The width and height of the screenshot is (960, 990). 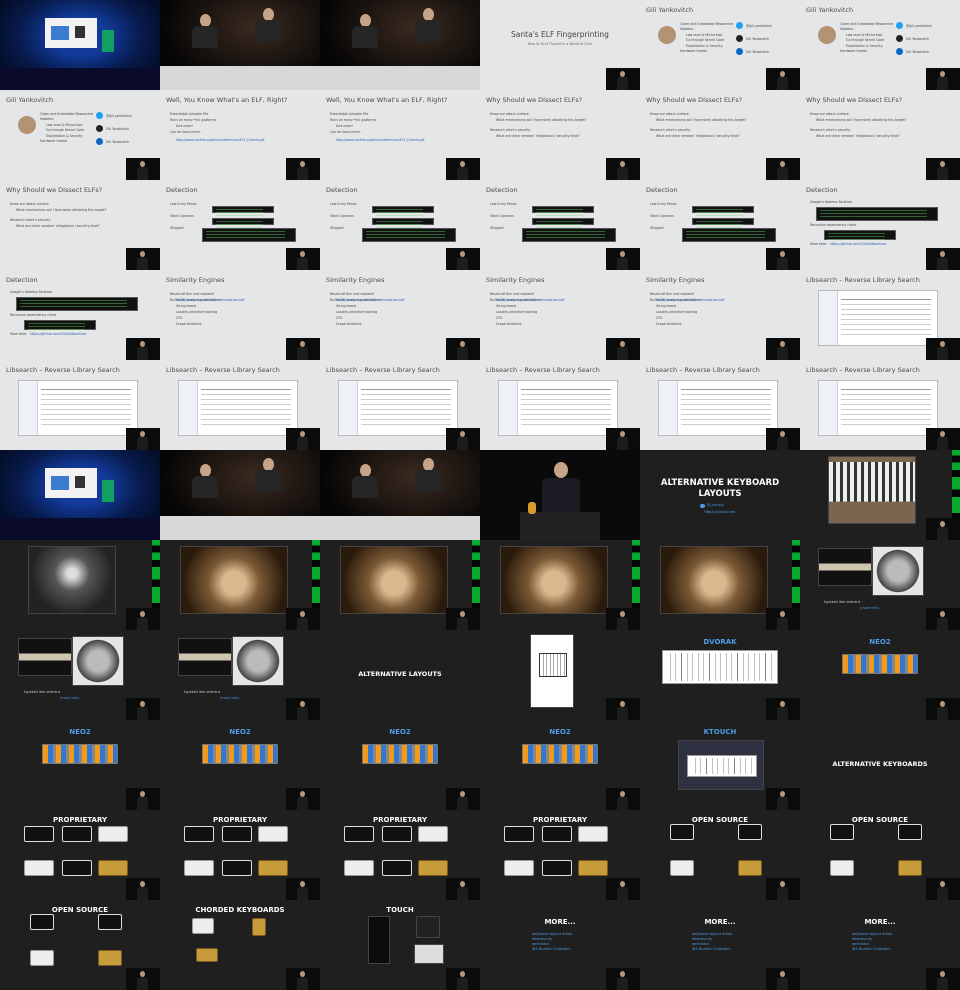 What do you see at coordinates (80, 855) in the screenshot?
I see `slide-thumbnail: PROPRIETARY` at bounding box center [80, 855].